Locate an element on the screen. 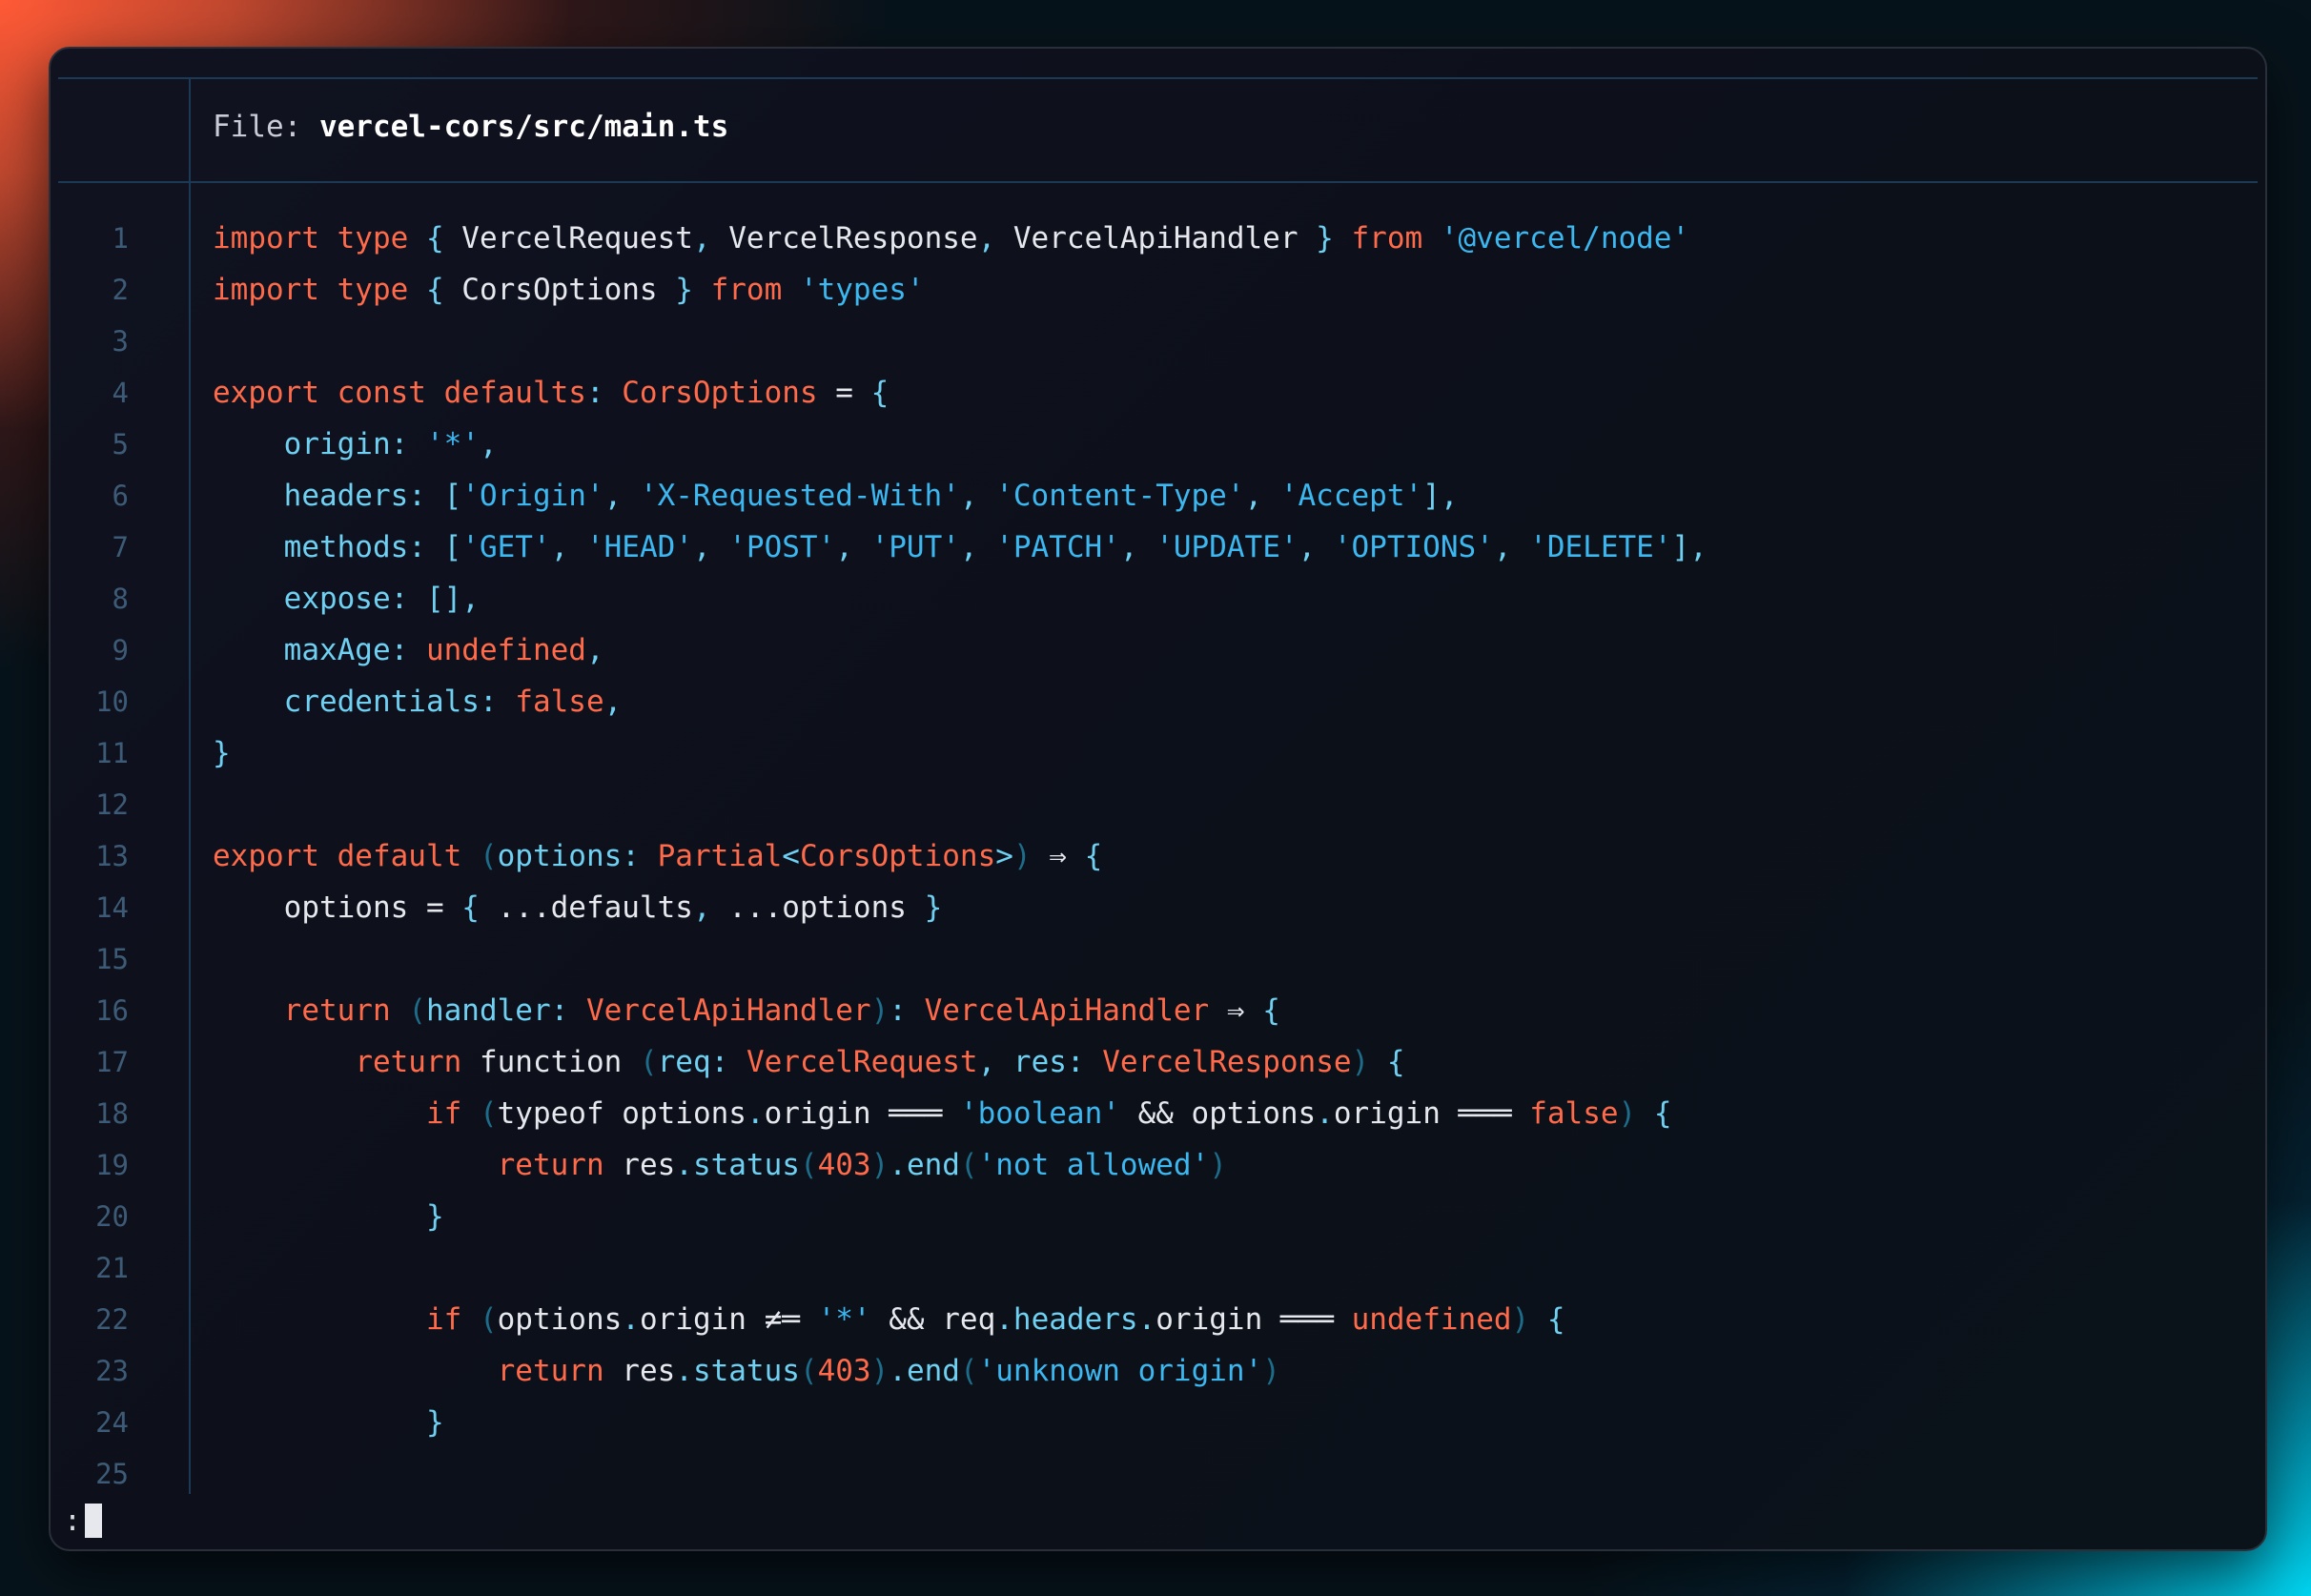 This screenshot has width=2311, height=1596. line-number: 14 is located at coordinates (112, 907).